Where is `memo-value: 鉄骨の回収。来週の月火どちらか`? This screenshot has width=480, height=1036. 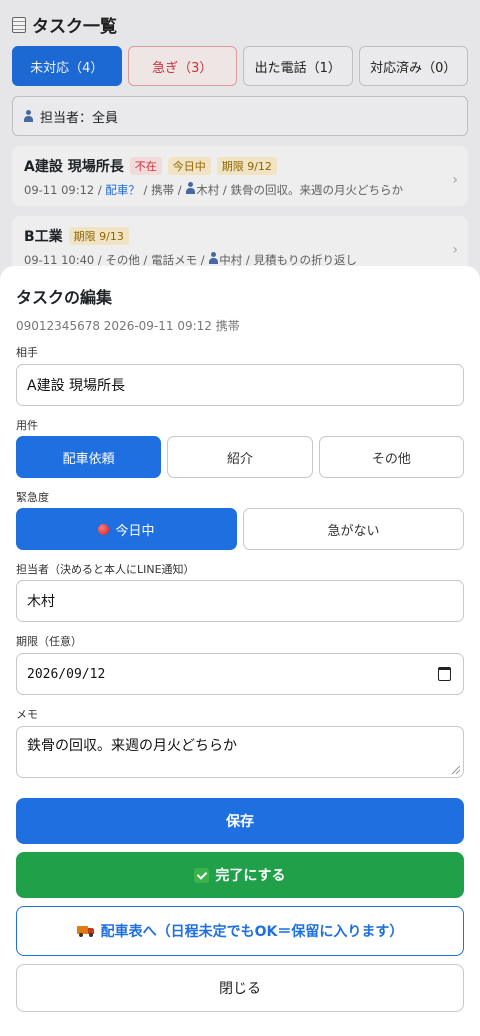
memo-value: 鉄骨の回収。来週の月火どちらか is located at coordinates (132, 746).